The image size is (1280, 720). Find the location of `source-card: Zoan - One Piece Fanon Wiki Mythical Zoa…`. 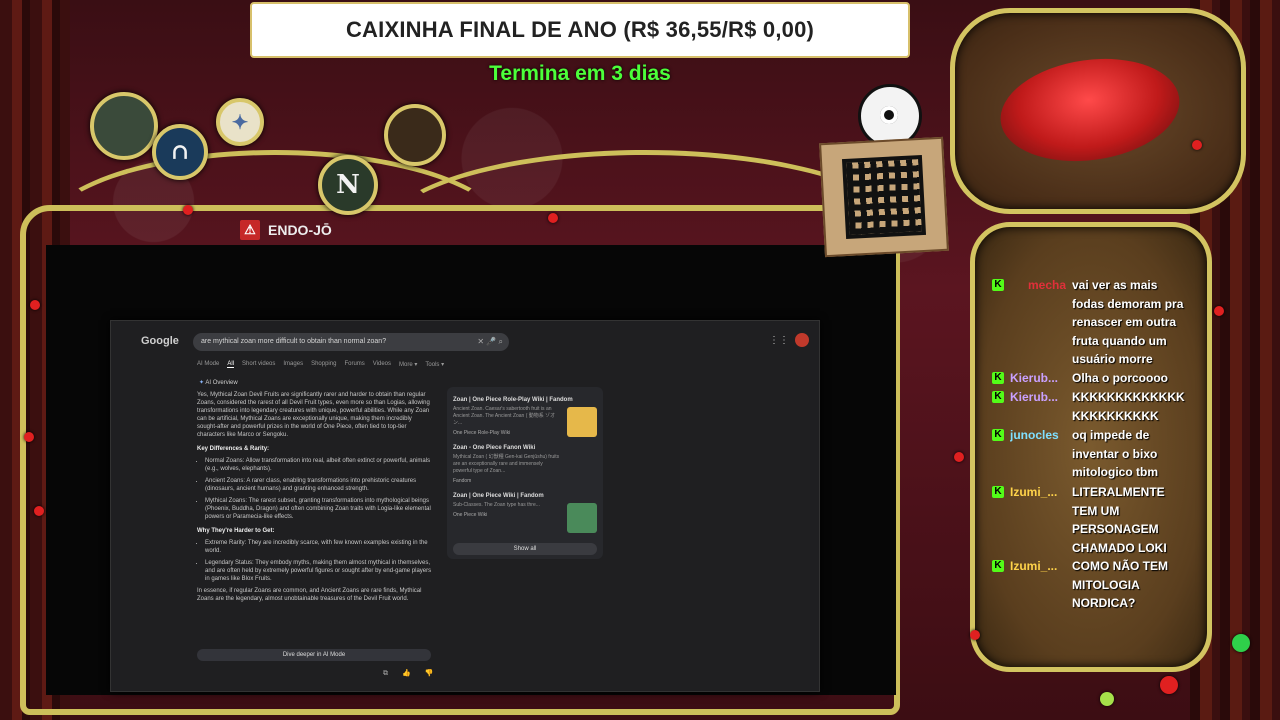

source-card: Zoan - One Piece Fanon Wiki Mythical Zoa… is located at coordinates (526, 464).